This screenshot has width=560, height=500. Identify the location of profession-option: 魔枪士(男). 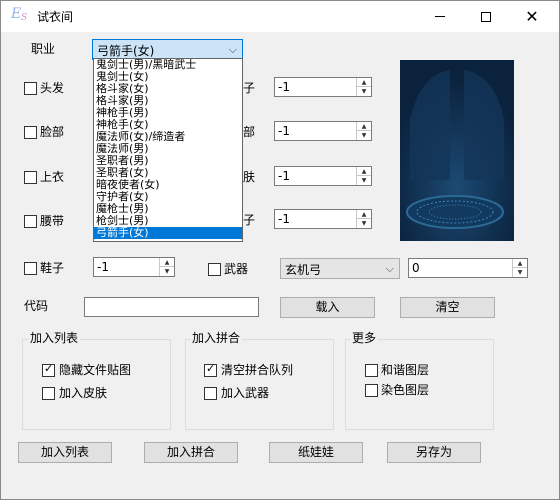
(168, 209).